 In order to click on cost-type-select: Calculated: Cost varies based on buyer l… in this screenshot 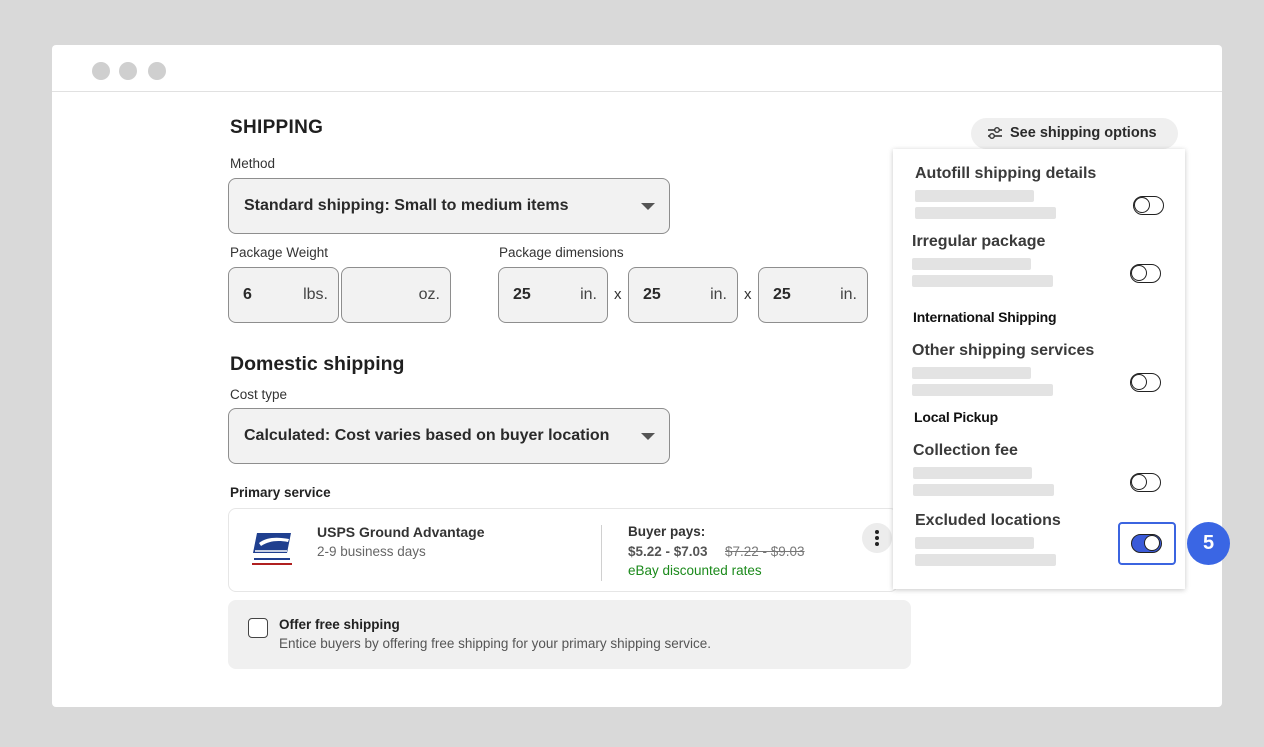, I will do `click(449, 436)`.